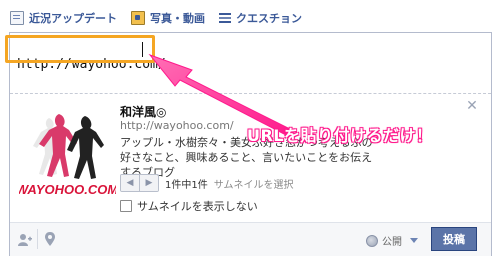 The image size is (500, 261). What do you see at coordinates (250, 239) in the screenshot?
I see `composer-footer: 公開 投稿` at bounding box center [250, 239].